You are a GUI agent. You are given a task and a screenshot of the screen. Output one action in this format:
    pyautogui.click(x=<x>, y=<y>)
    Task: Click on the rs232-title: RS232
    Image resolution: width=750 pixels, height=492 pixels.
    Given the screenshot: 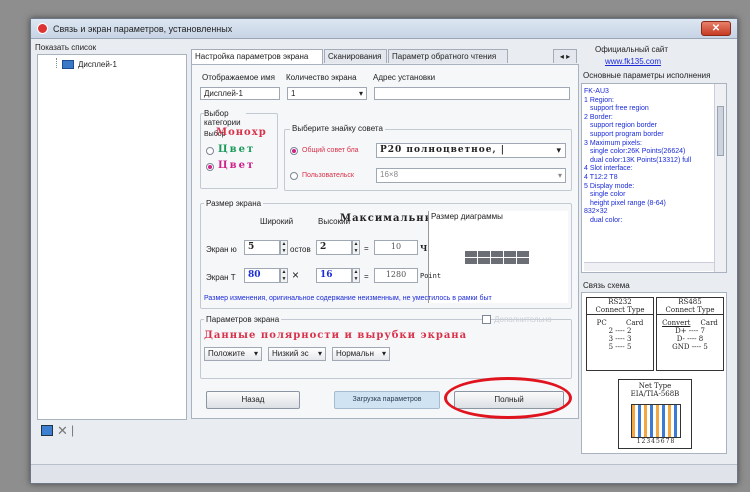 What is the action you would take?
    pyautogui.click(x=620, y=302)
    